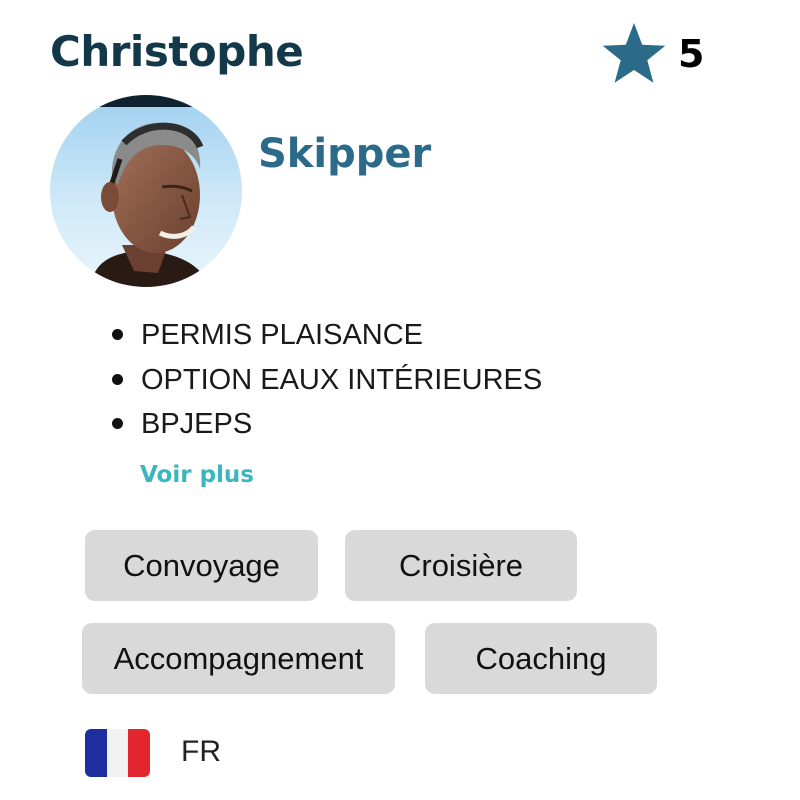 The width and height of the screenshot is (800, 800). What do you see at coordinates (197, 475) in the screenshot?
I see `voir-plus-link: Voir plus` at bounding box center [197, 475].